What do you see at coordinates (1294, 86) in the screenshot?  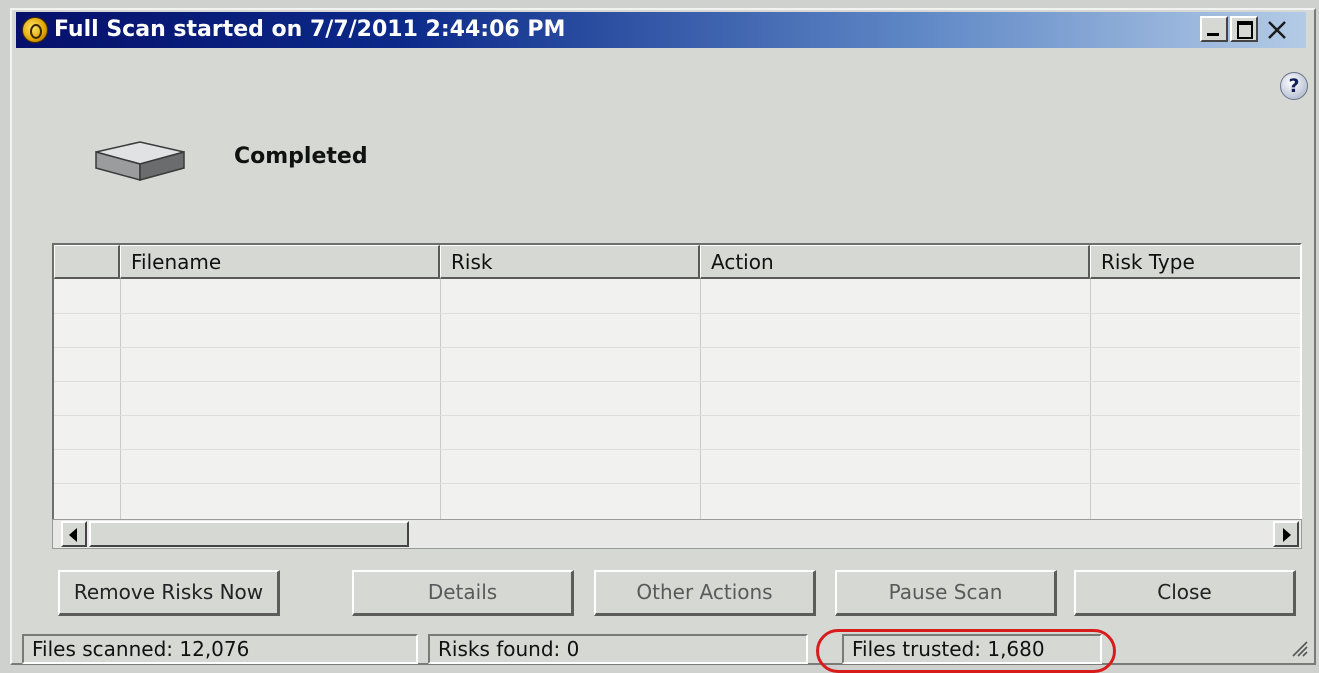 I see `help-icon: ?` at bounding box center [1294, 86].